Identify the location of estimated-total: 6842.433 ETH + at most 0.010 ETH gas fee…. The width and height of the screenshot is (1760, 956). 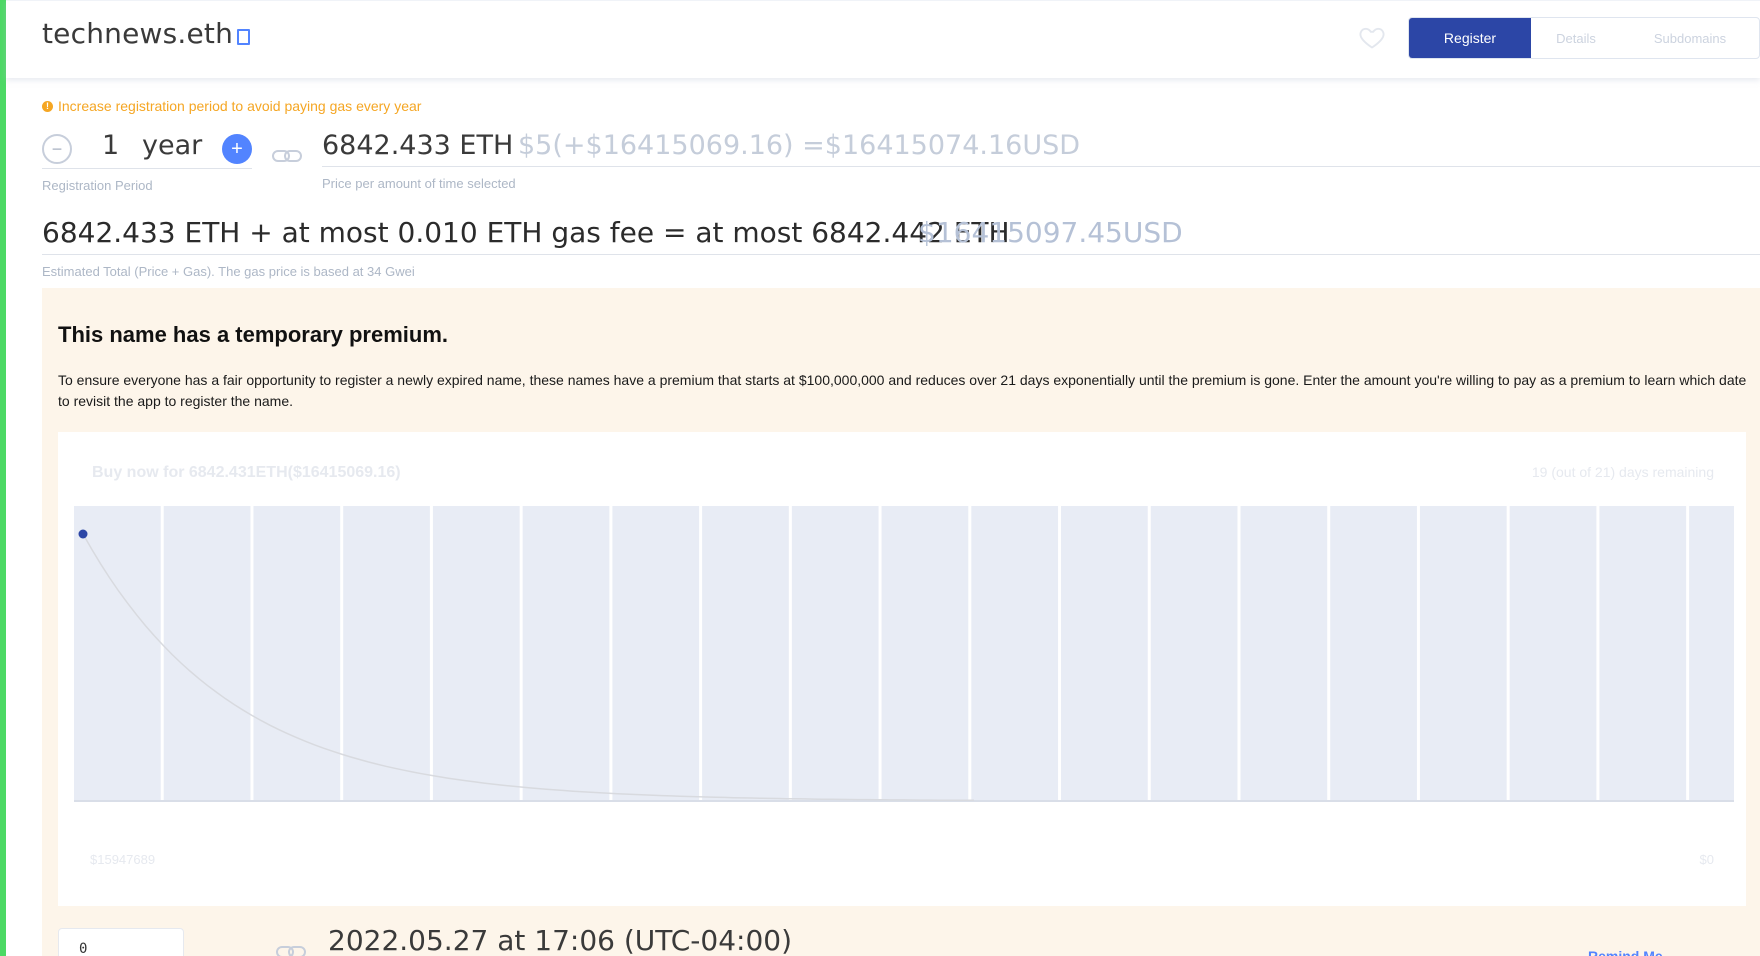
(526, 232).